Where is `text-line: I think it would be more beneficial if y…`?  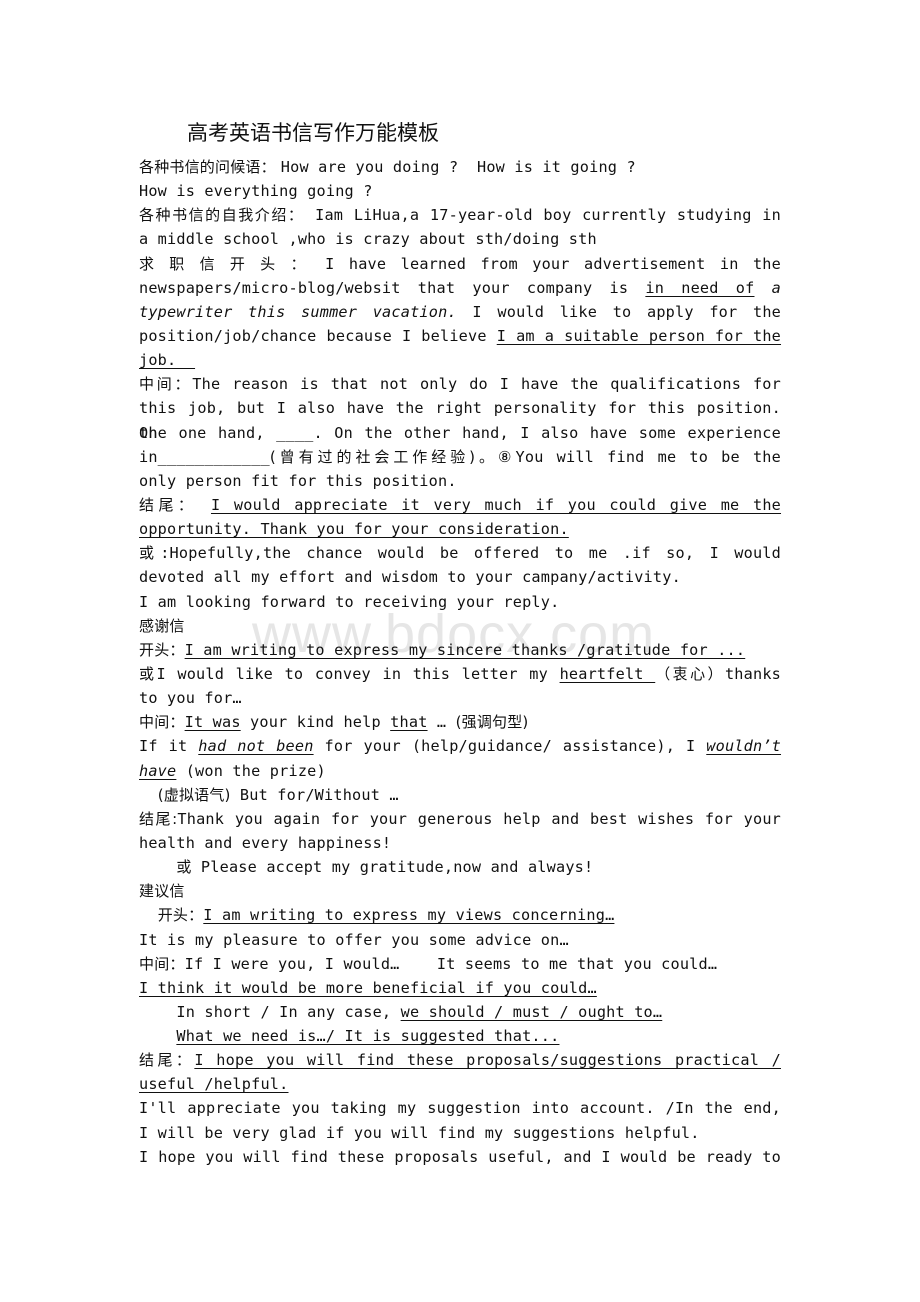
text-line: I think it would be more beneficial if y… is located at coordinates (460, 988).